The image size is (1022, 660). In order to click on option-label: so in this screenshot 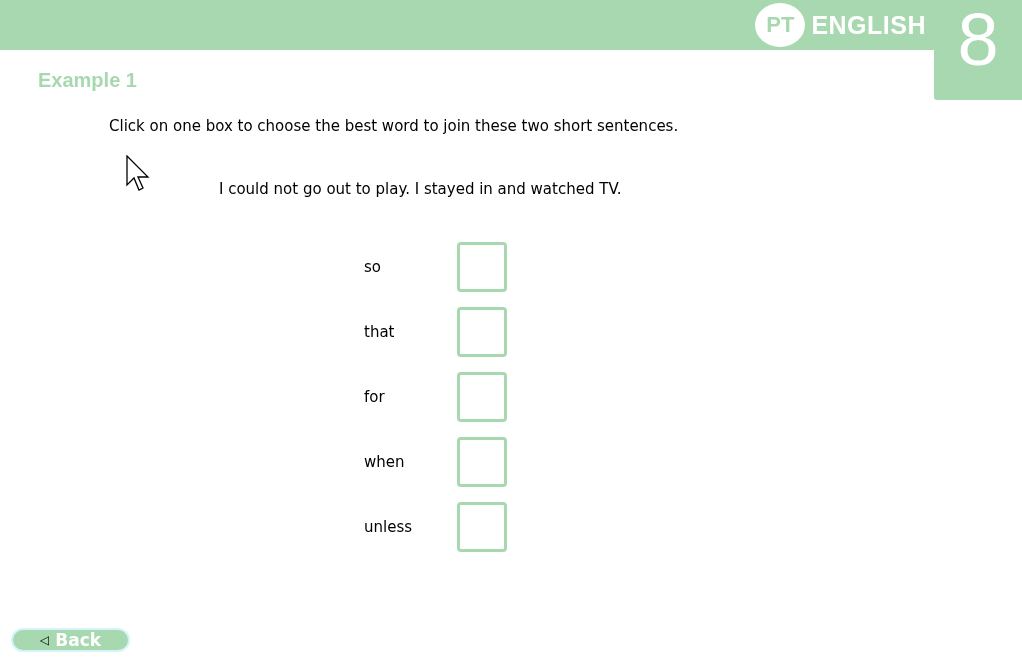, I will do `click(373, 267)`.